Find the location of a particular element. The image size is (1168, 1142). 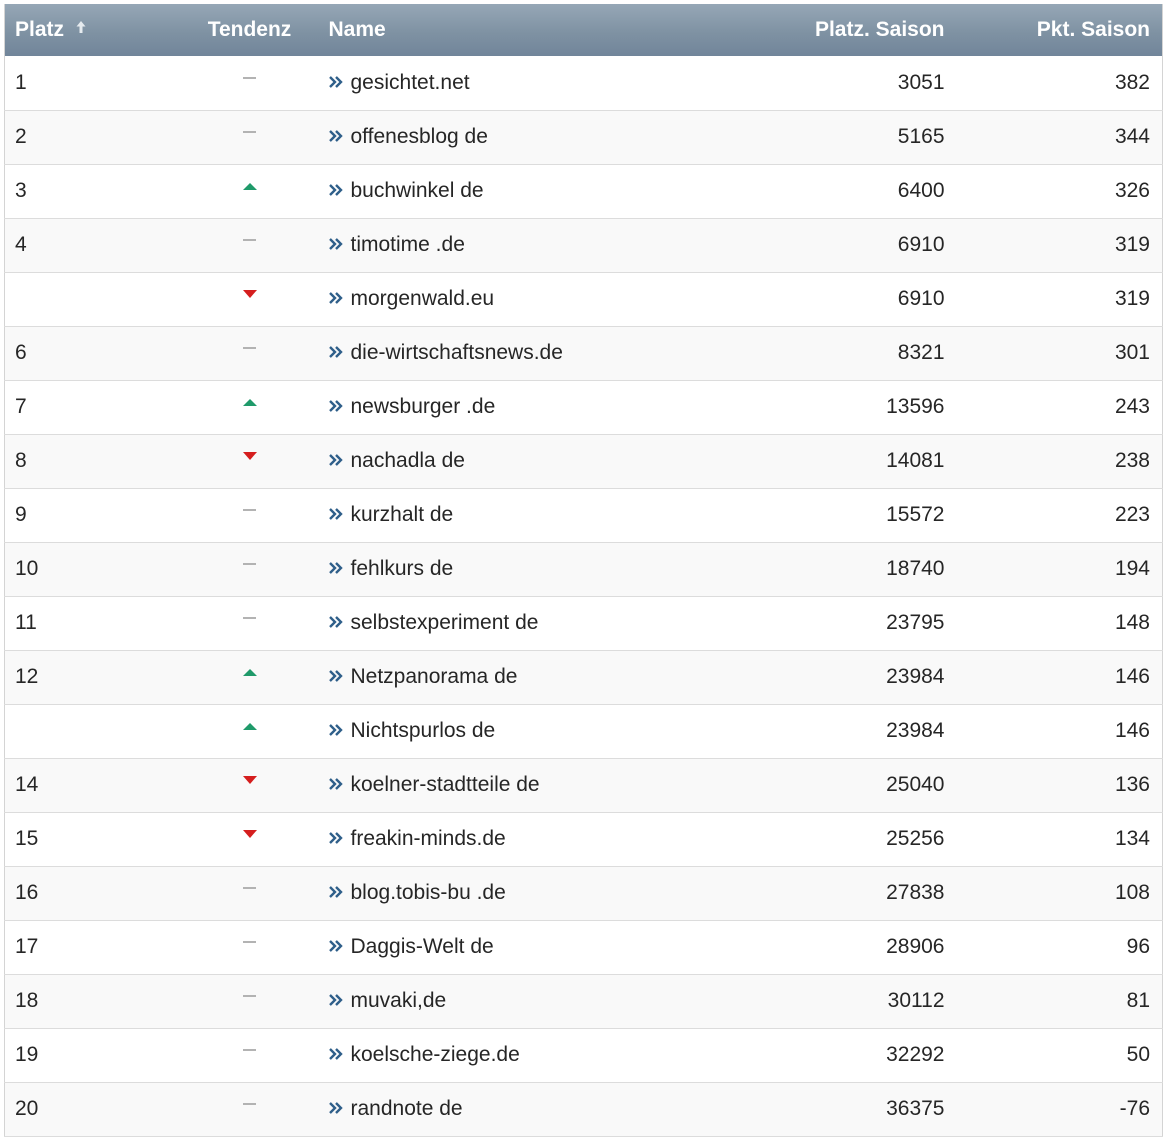

season-points-cell: 319 is located at coordinates (1132, 298).